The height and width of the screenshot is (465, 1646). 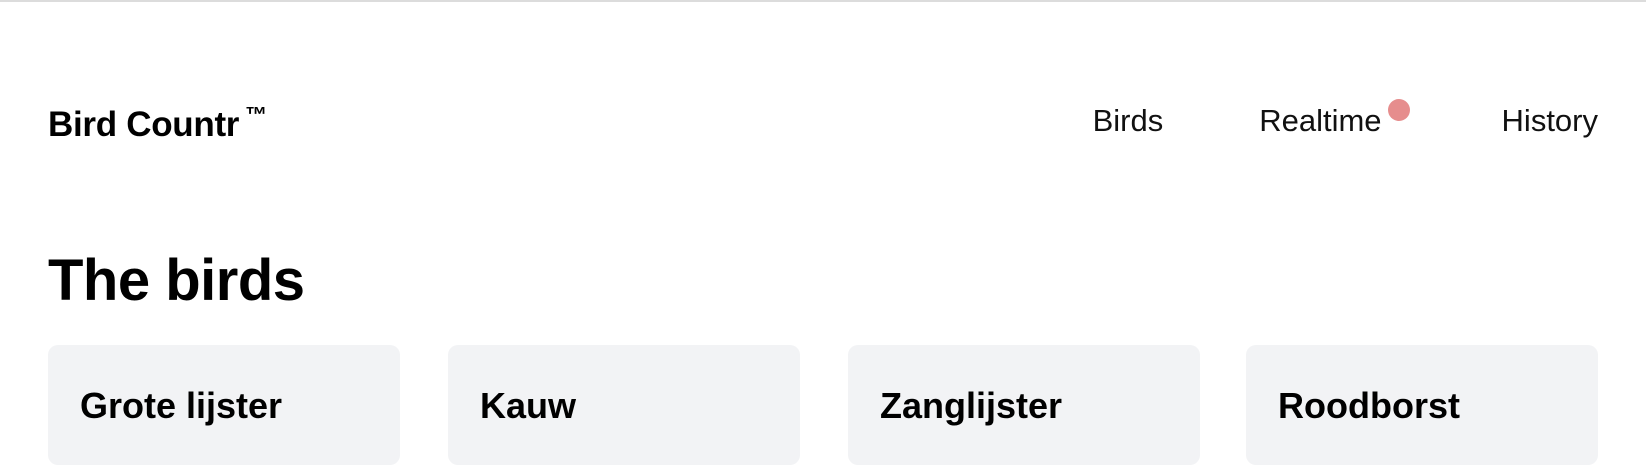 I want to click on bird-card-name: Kauw, so click(x=528, y=405).